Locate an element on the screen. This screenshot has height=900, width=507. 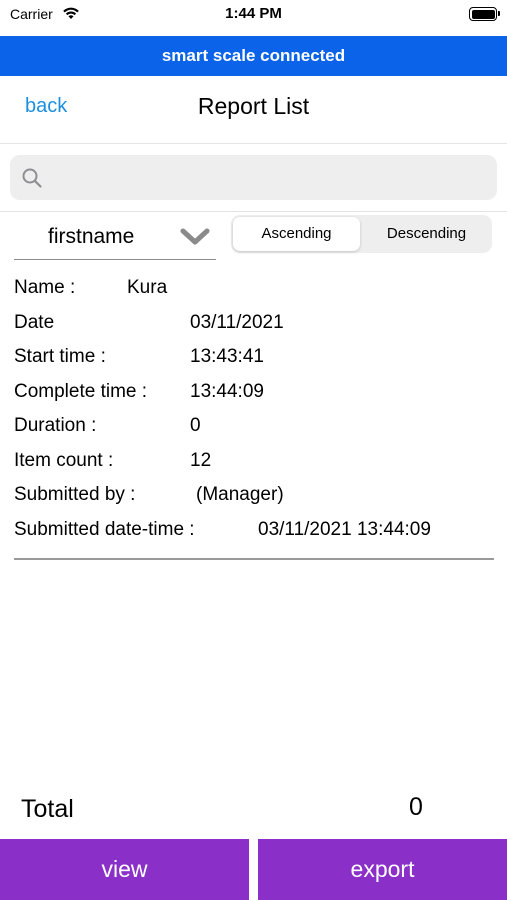
submitted-datetime-label: Submitted date-time : is located at coordinates (104, 529).